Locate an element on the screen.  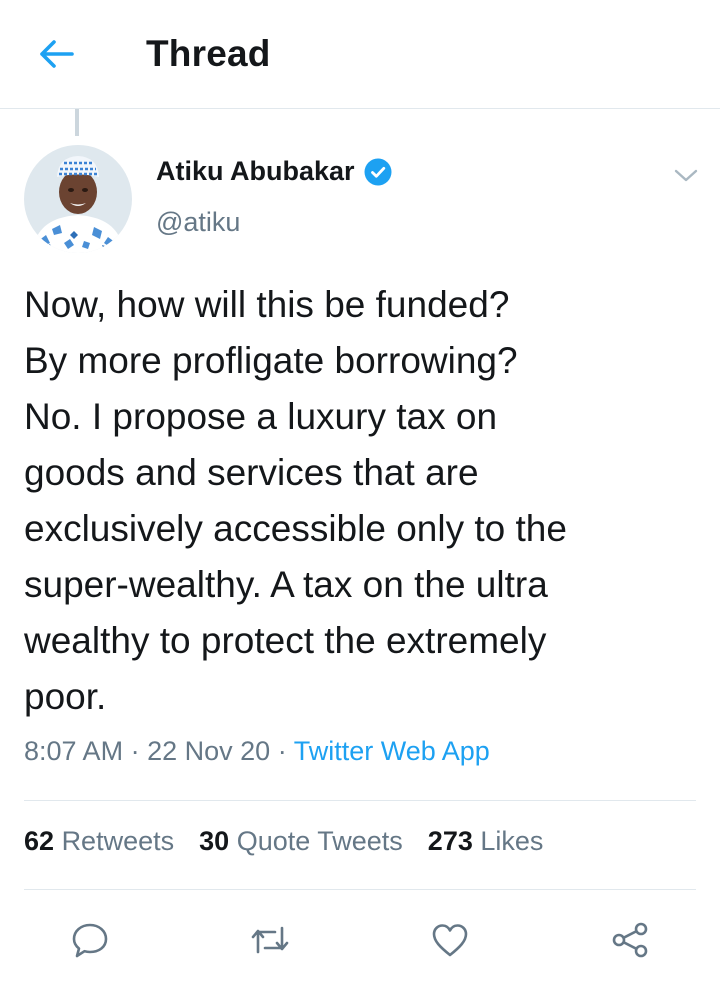
top-bar: Thread is located at coordinates (360, 54).